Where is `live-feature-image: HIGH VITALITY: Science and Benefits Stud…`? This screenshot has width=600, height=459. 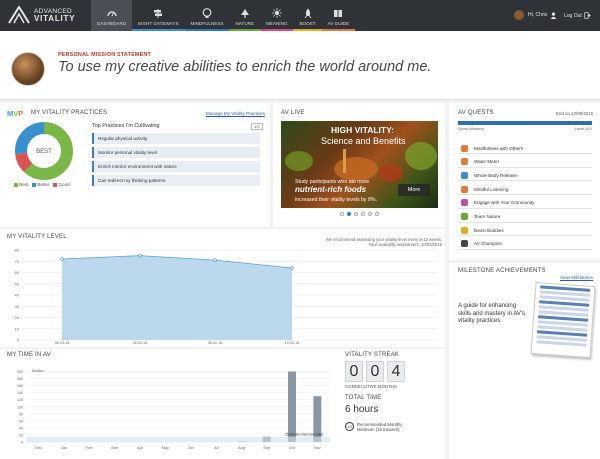 live-feature-image: HIGH VITALITY: Science and Benefits Stud… is located at coordinates (359, 164).